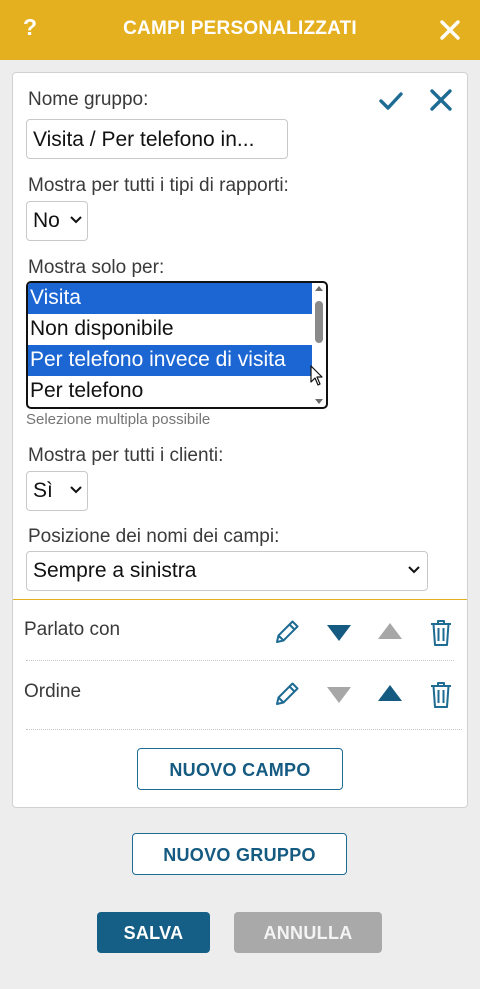  Describe the element at coordinates (170, 329) in the screenshot. I see `listbox-option-non-disponibile: Non disponibile` at that location.